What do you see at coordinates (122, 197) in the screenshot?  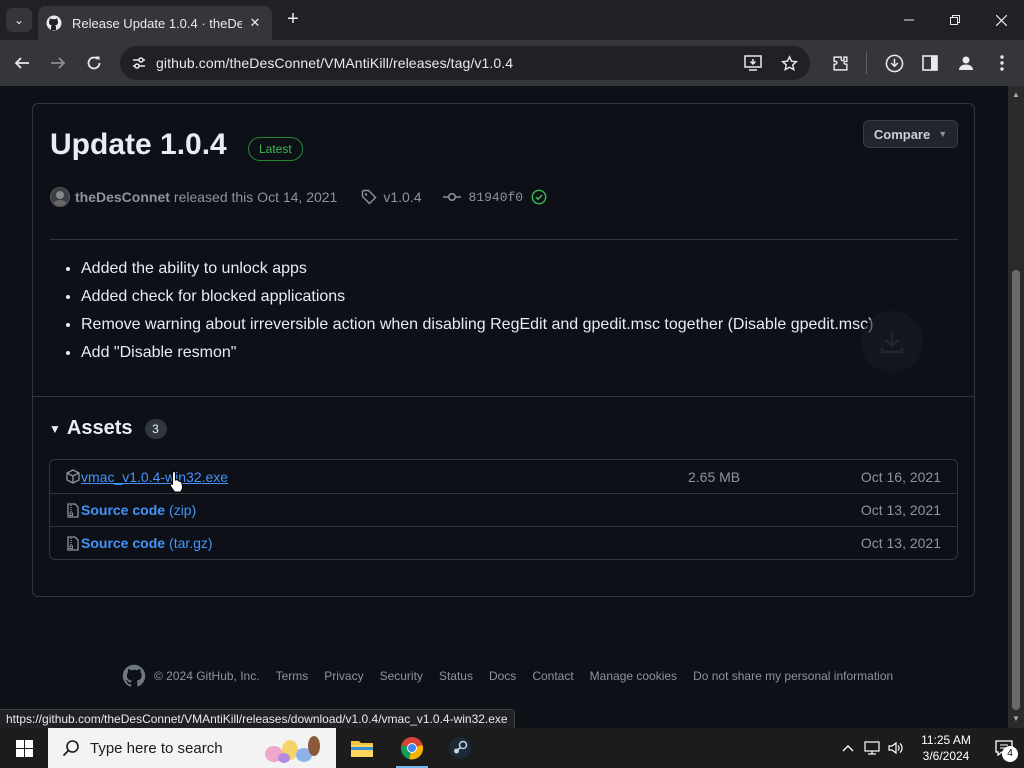 I see `author-link: theDesConnet` at bounding box center [122, 197].